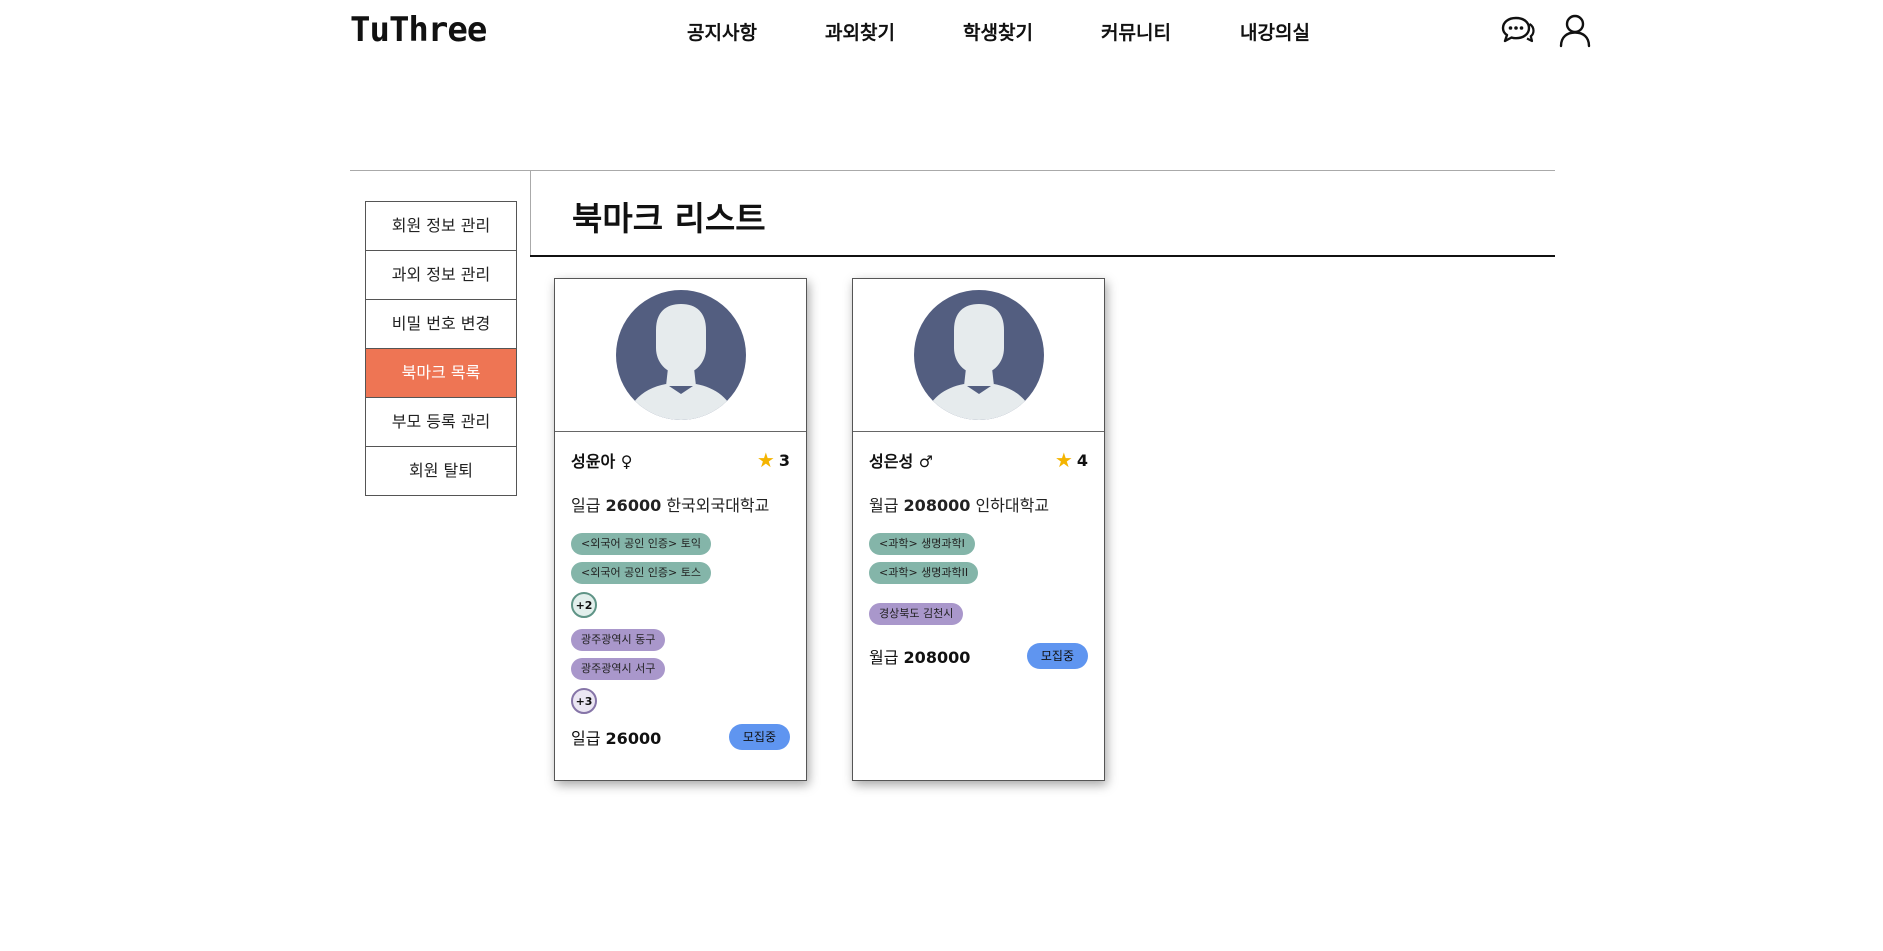  What do you see at coordinates (998, 31) in the screenshot?
I see `nav-find-students: 학생찾기` at bounding box center [998, 31].